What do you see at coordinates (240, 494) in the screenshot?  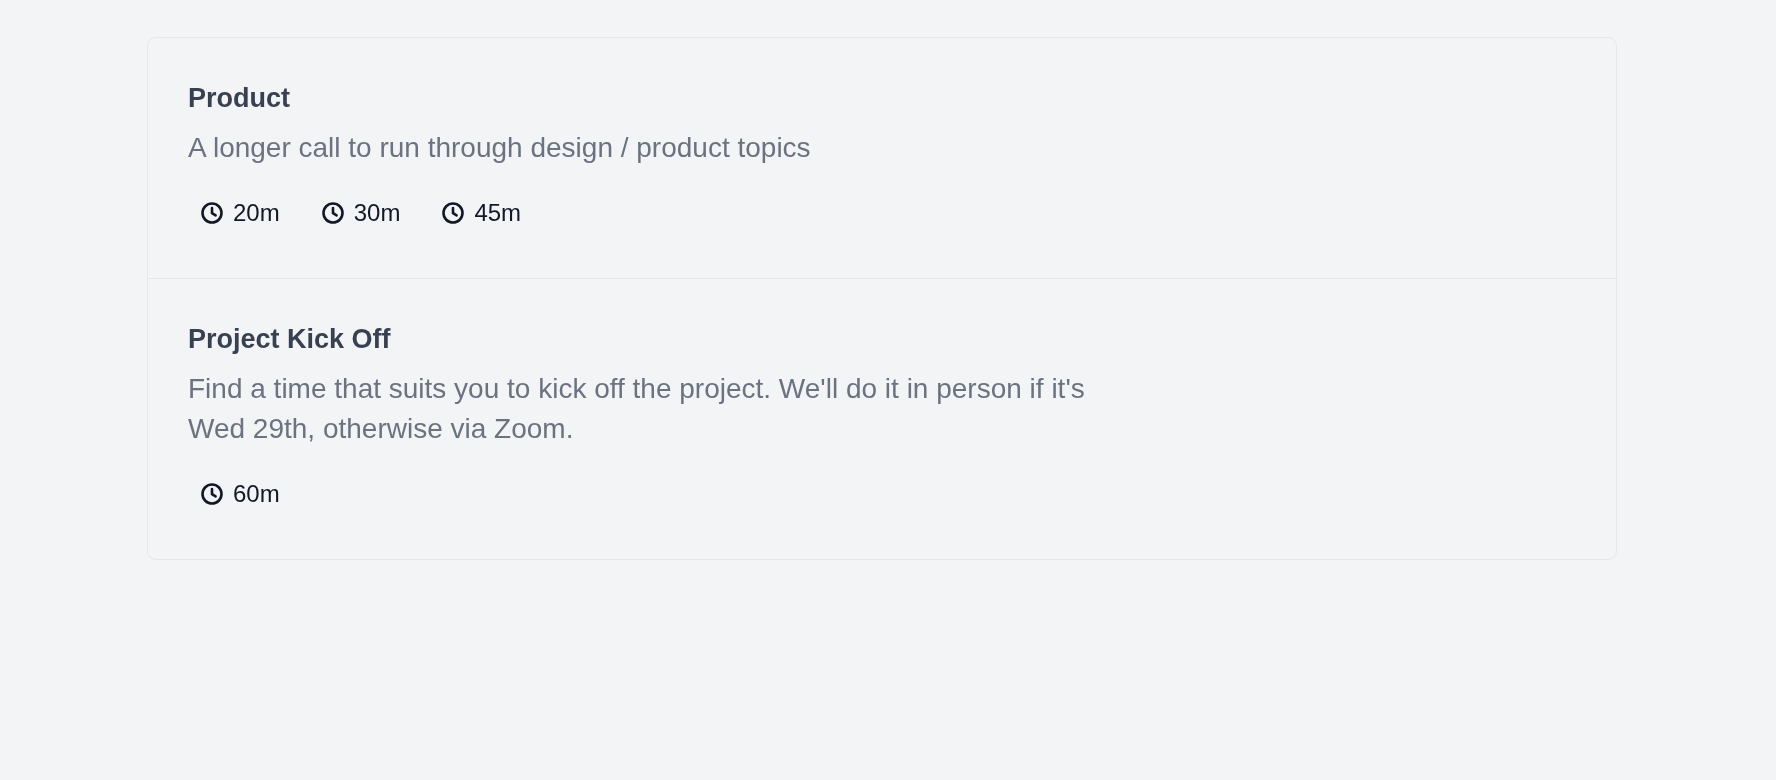 I see `duration-option: 60m` at bounding box center [240, 494].